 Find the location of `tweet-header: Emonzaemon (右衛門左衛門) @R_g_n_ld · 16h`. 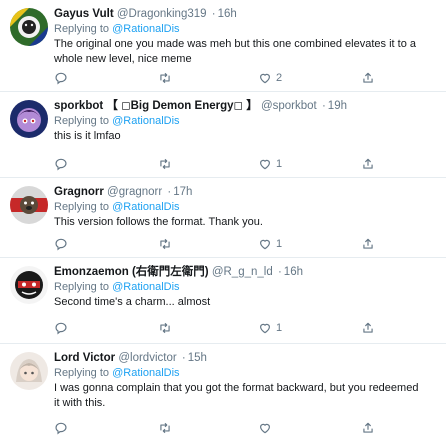

tweet-header: Emonzaemon (右衛門左衛門) @R_g_n_ld · 16h is located at coordinates (247, 272).